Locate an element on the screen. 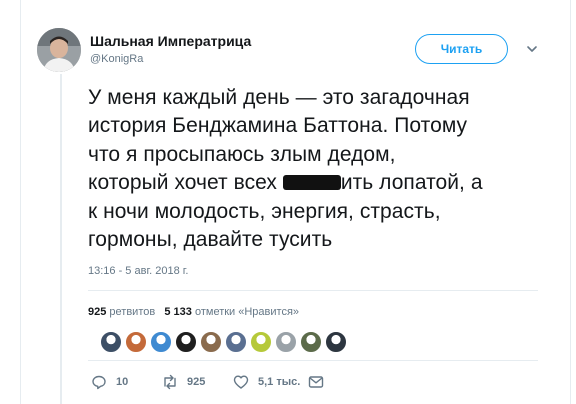 This screenshot has width=576, height=404. chevron-down-icon is located at coordinates (532, 49).